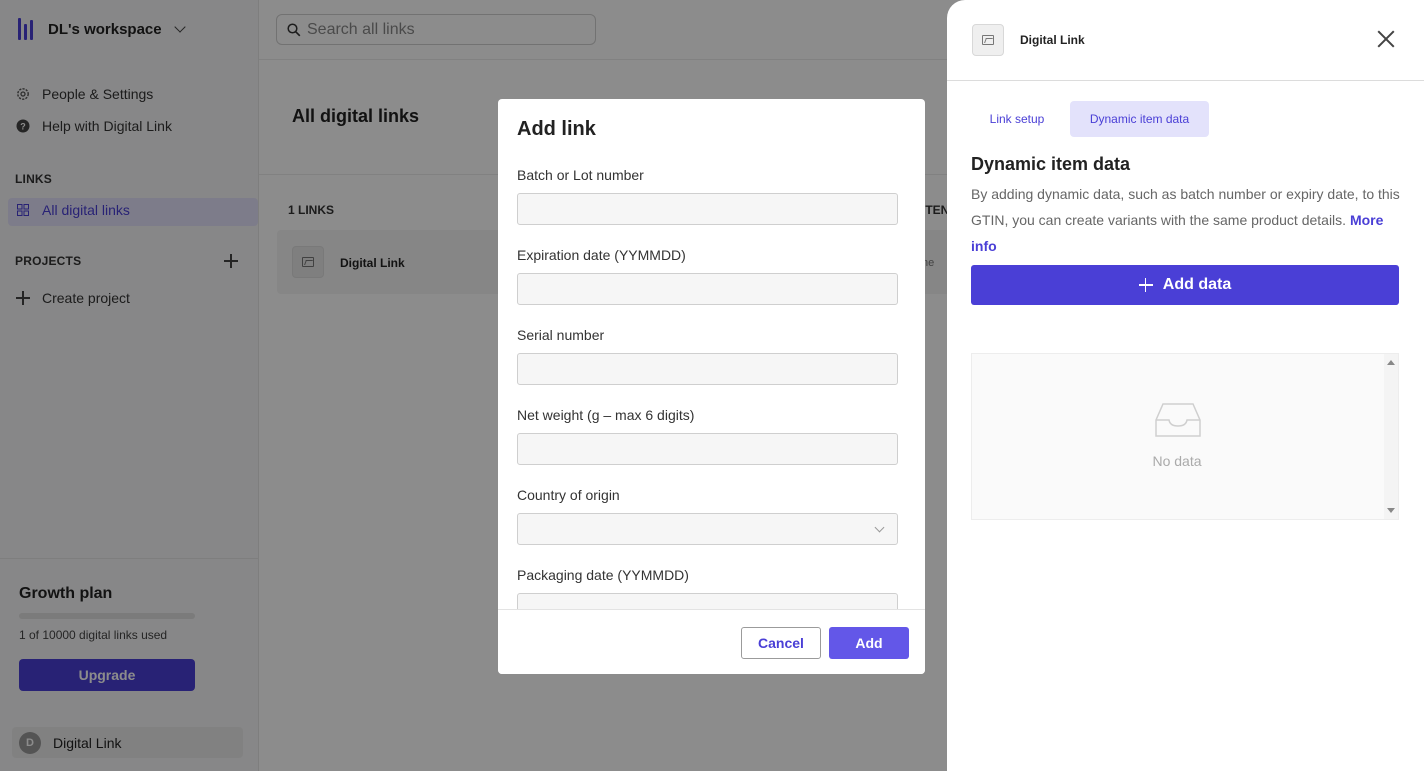 This screenshot has height=771, width=1424. Describe the element at coordinates (556, 129) in the screenshot. I see `modal-title: Add link` at that location.